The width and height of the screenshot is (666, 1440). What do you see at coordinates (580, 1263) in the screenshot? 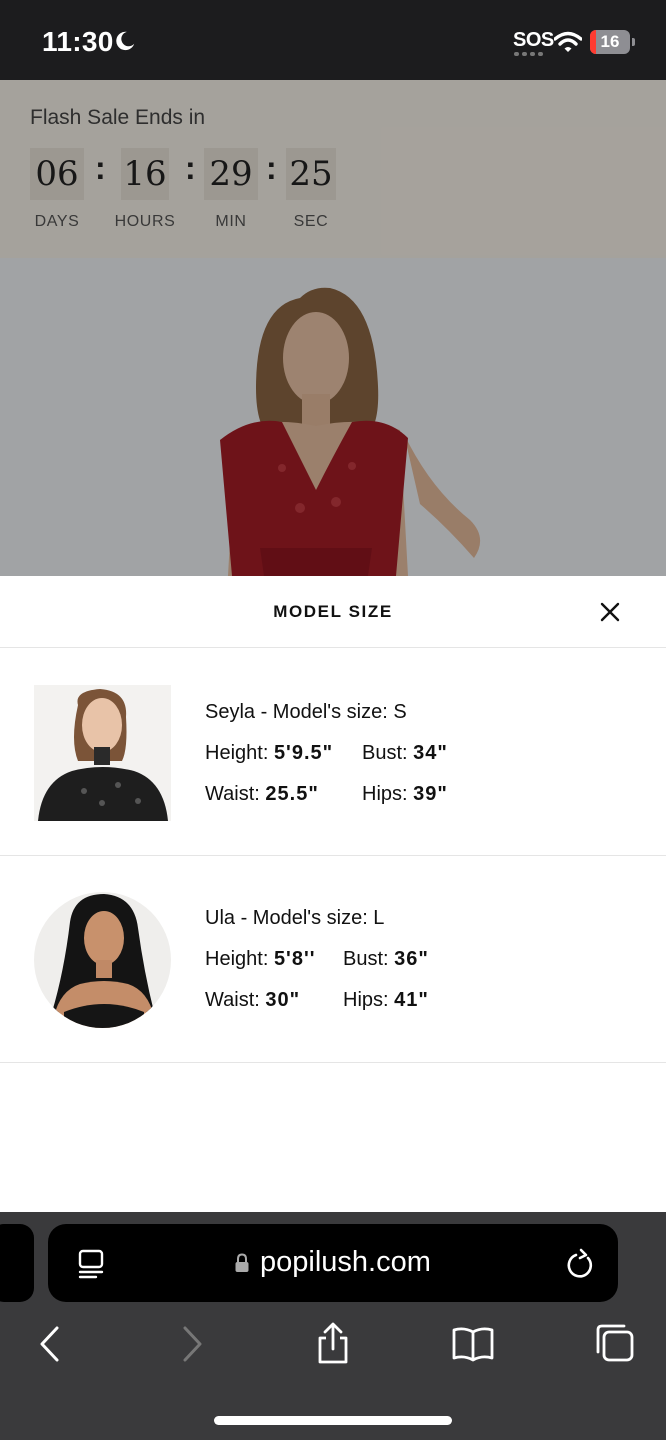
I see `reload-icon` at bounding box center [580, 1263].